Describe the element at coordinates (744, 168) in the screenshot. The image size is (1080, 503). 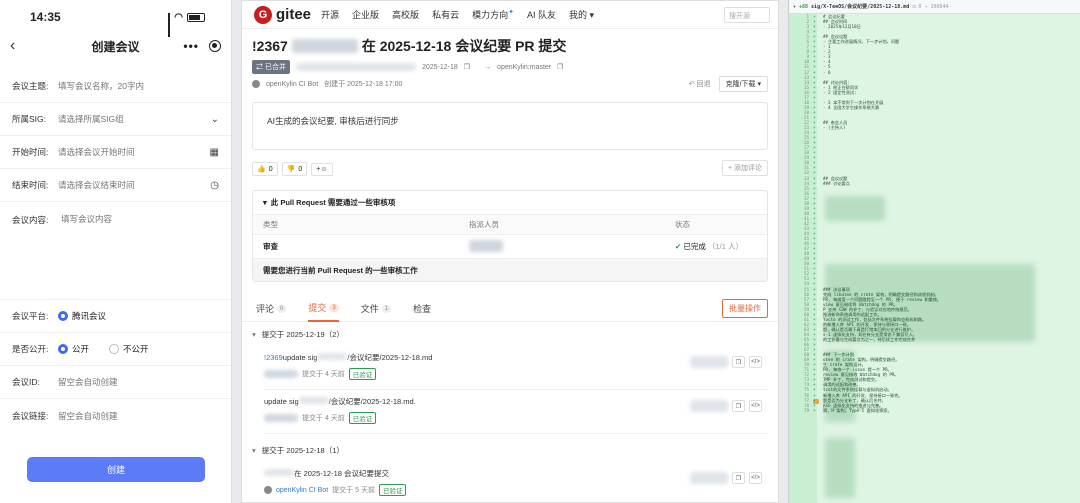
I see `add-comment-button: + 添加评论` at that location.